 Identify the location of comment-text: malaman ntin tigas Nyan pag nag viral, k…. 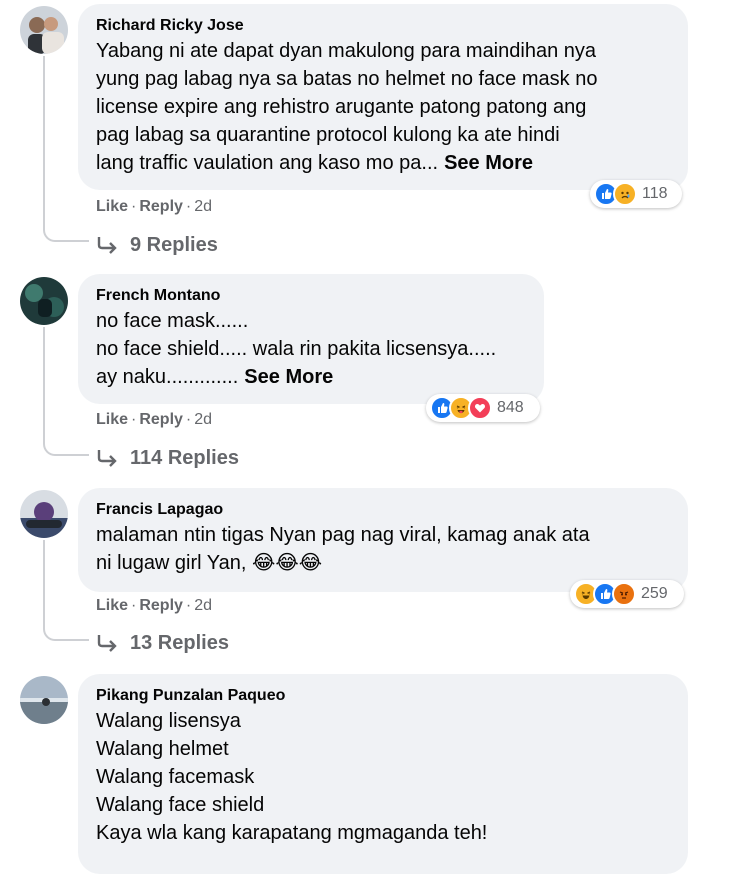
(343, 549).